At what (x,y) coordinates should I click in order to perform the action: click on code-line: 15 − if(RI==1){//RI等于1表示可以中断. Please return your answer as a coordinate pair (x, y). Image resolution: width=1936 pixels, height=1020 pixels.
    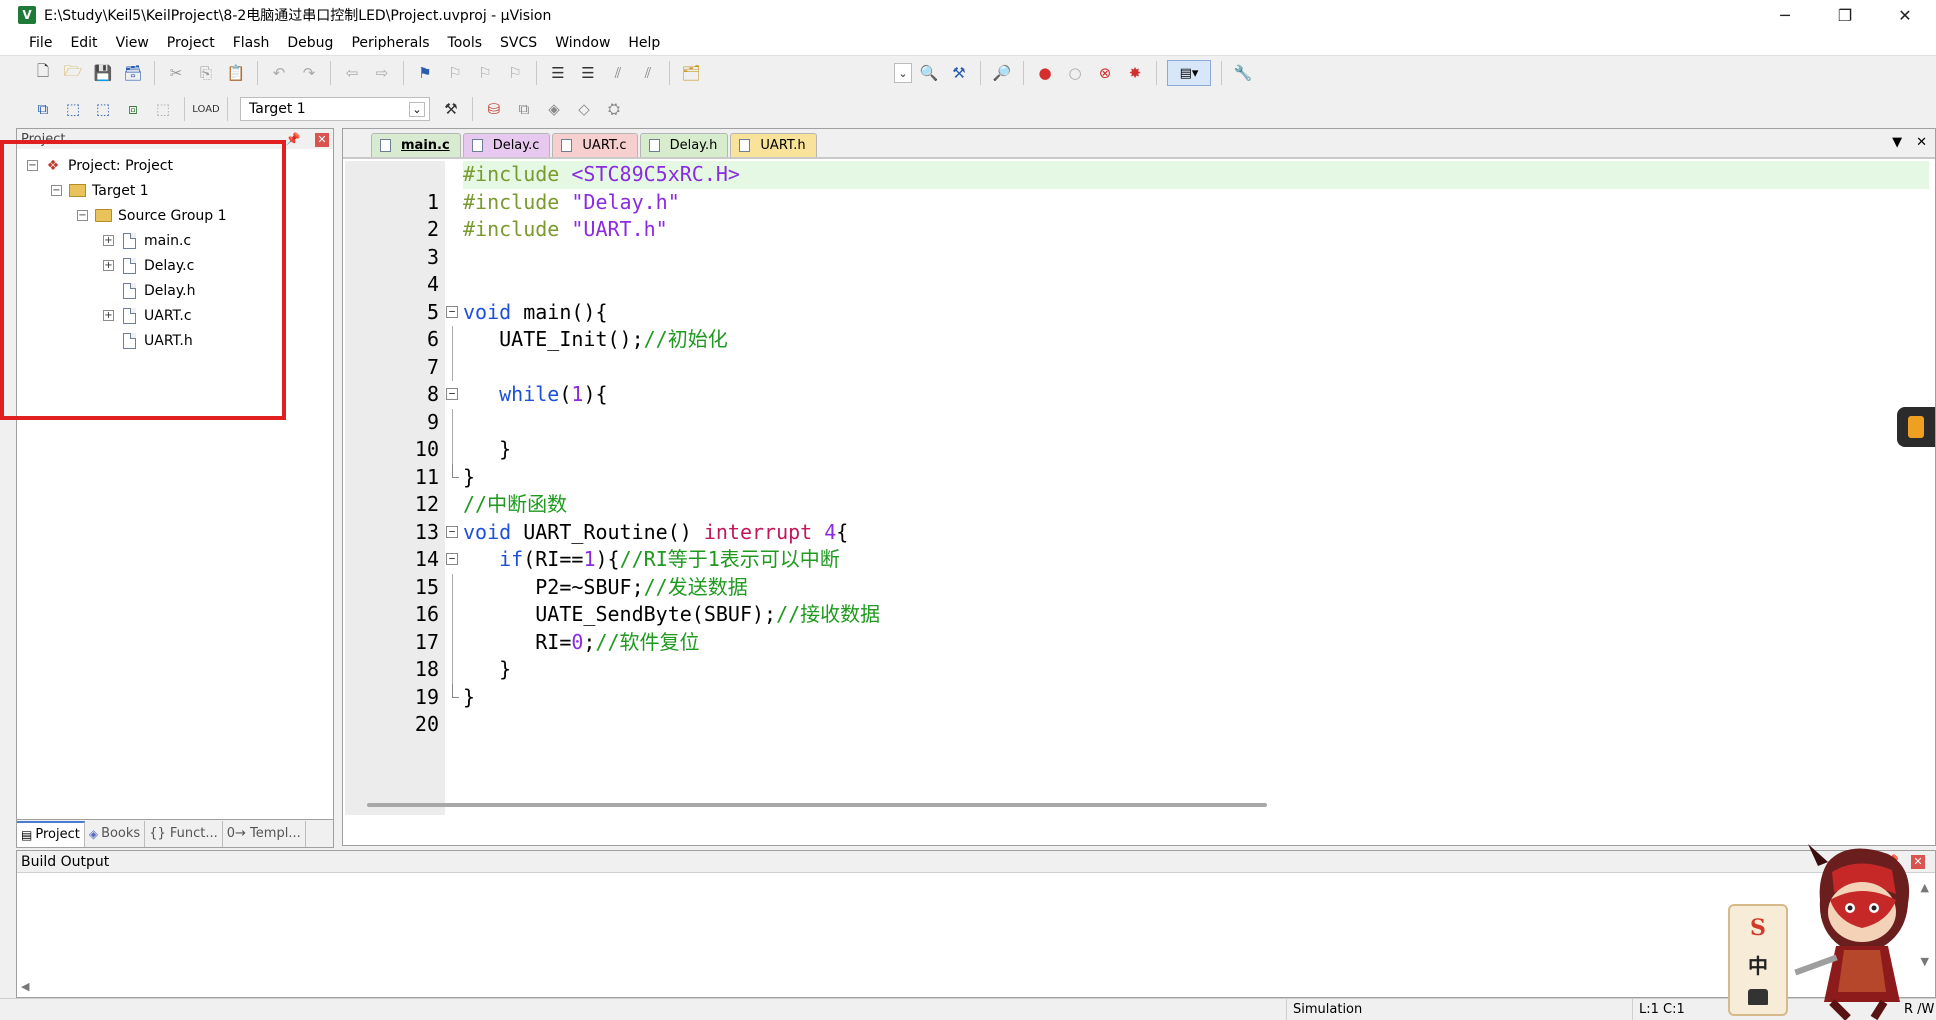
    Looking at the image, I should click on (1139, 572).